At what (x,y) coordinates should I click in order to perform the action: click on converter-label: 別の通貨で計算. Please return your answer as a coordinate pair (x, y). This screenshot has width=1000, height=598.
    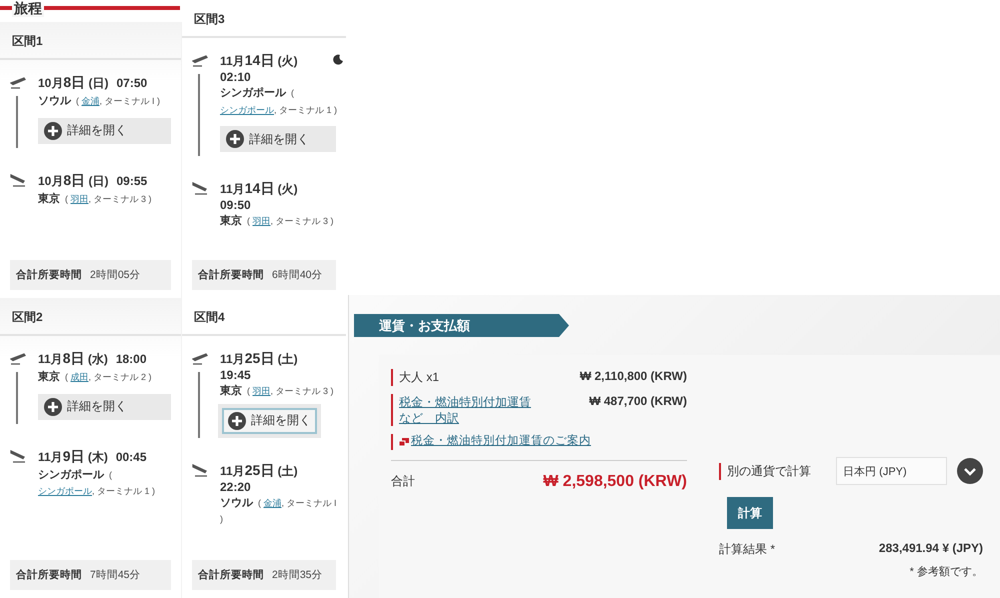
    Looking at the image, I should click on (772, 471).